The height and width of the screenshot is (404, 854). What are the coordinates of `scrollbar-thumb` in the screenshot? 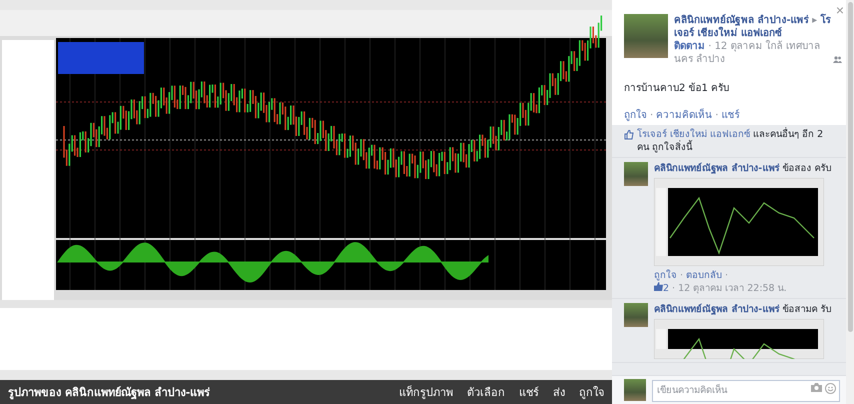 It's located at (850, 167).